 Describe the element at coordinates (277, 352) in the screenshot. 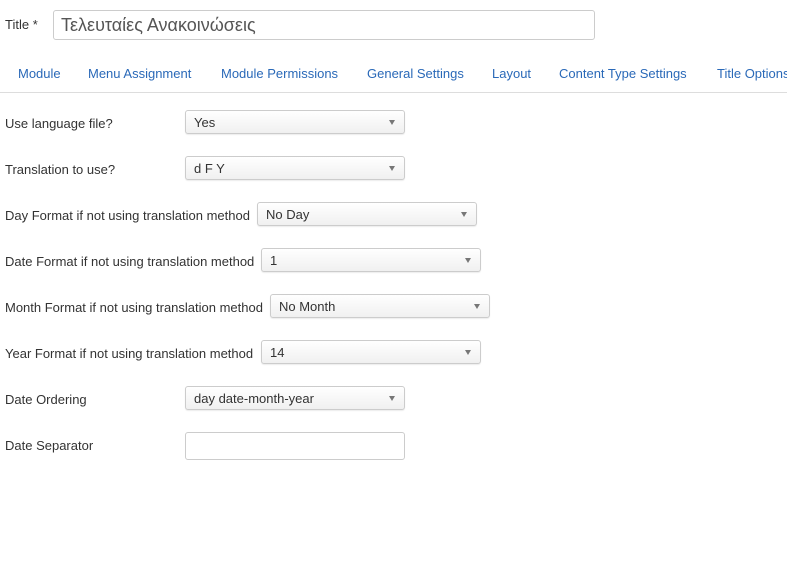

I see `select-value: 14` at that location.